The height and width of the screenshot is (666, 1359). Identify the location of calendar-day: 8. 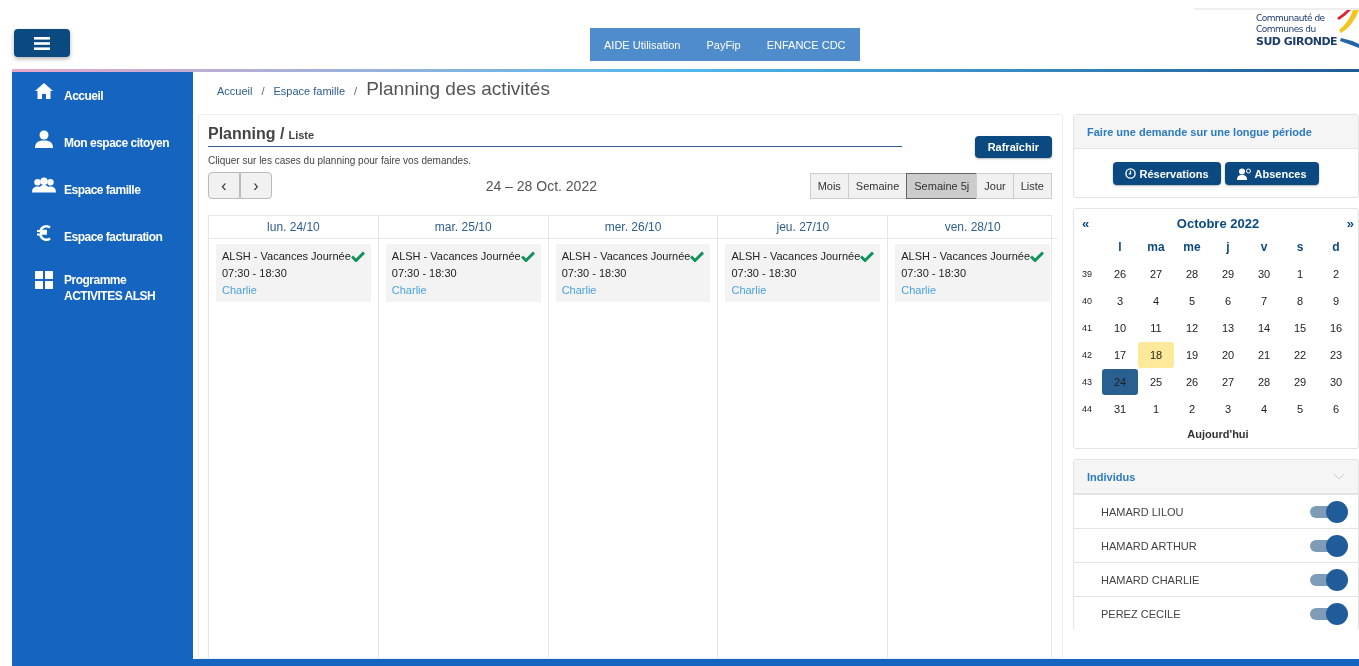
(1300, 300).